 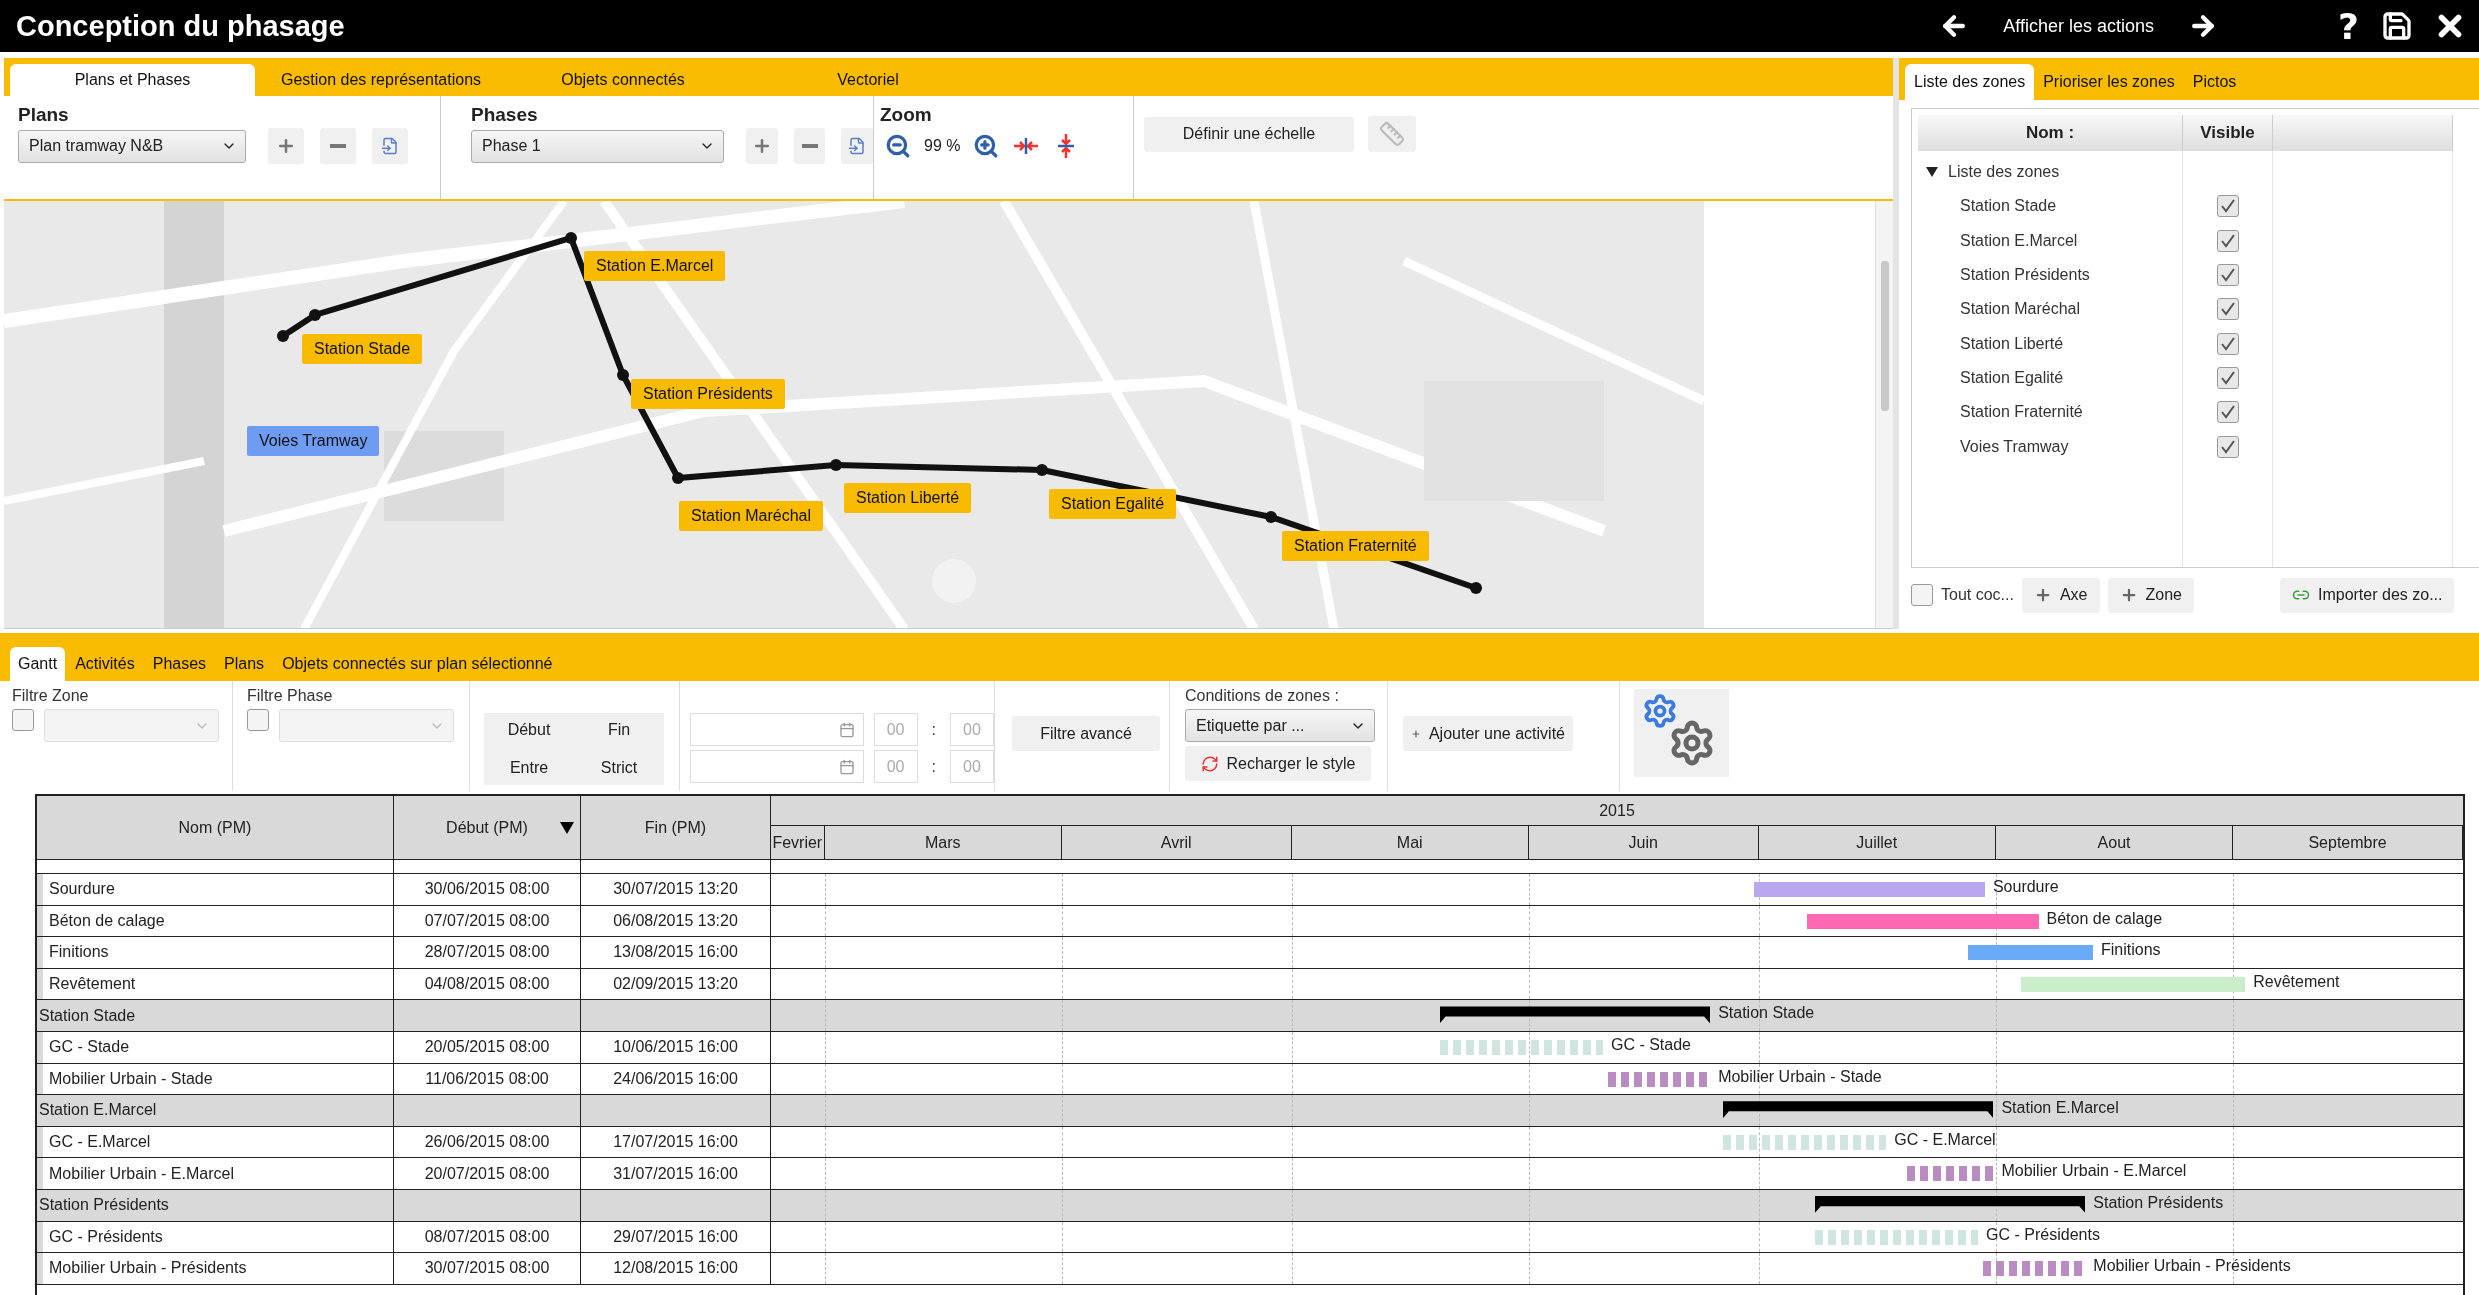 What do you see at coordinates (487, 1142) in the screenshot?
I see `start-date-cell: 26/06/2015 08:00` at bounding box center [487, 1142].